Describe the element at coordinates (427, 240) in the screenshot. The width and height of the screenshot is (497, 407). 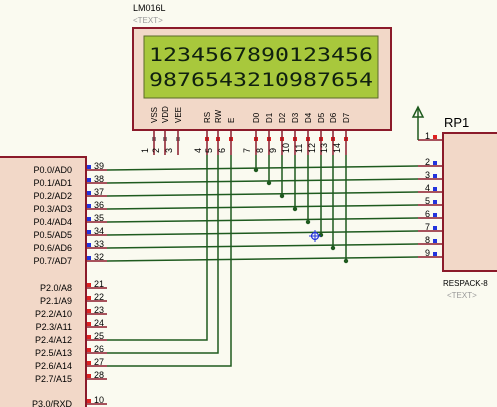
I see `rp-pin-number: 8` at that location.